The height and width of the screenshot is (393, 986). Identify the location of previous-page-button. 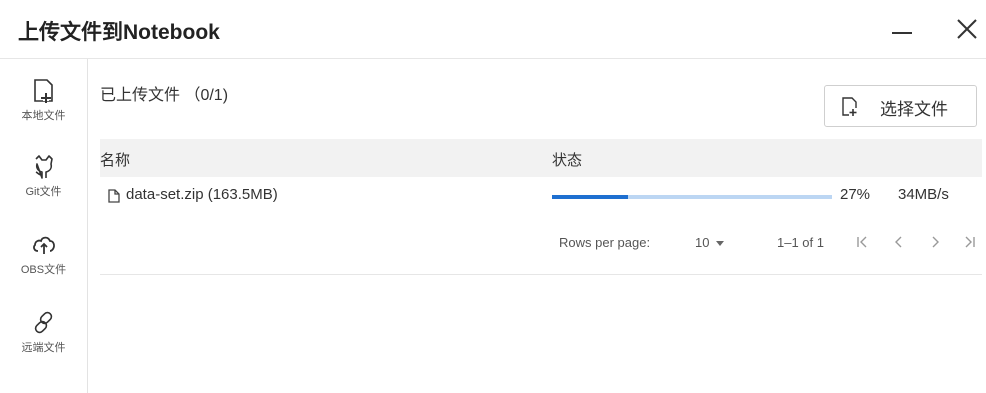
(899, 243).